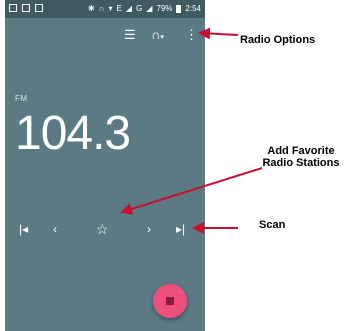 Image resolution: width=346 pixels, height=331 pixels. What do you see at coordinates (149, 8) in the screenshot?
I see `signal-2-icon: ◢` at bounding box center [149, 8].